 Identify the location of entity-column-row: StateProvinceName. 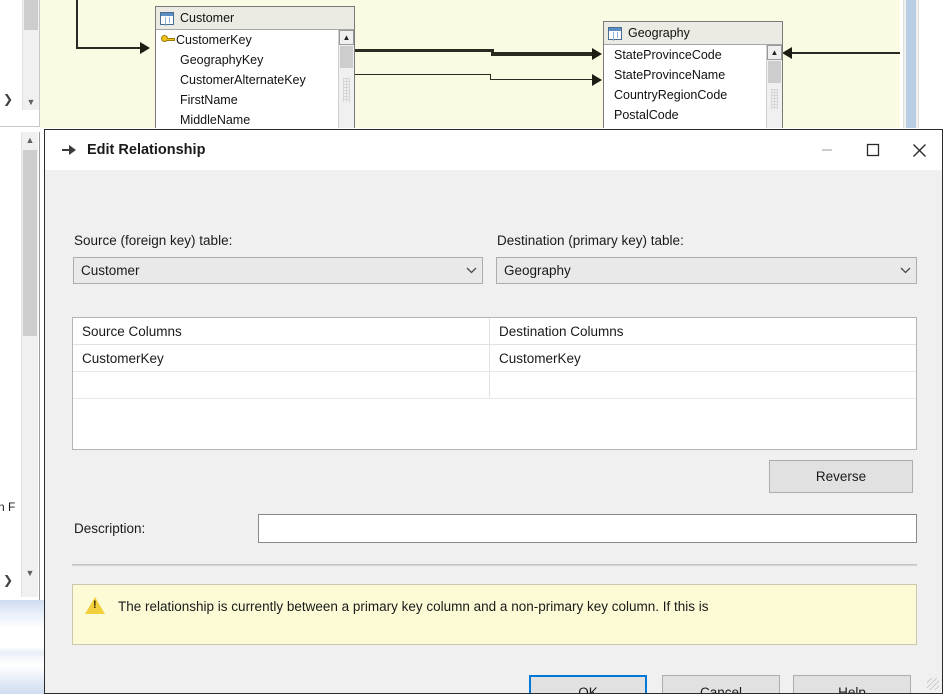
(693, 75).